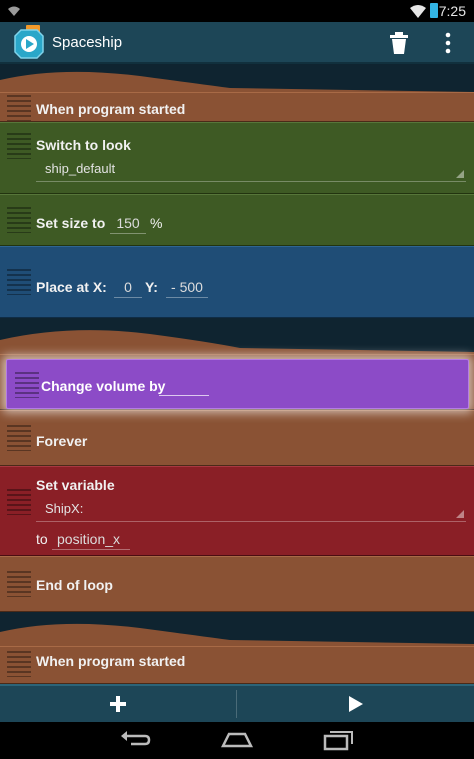 This screenshot has height=759, width=474. What do you see at coordinates (452, 11) in the screenshot?
I see `clock: 7:25` at bounding box center [452, 11].